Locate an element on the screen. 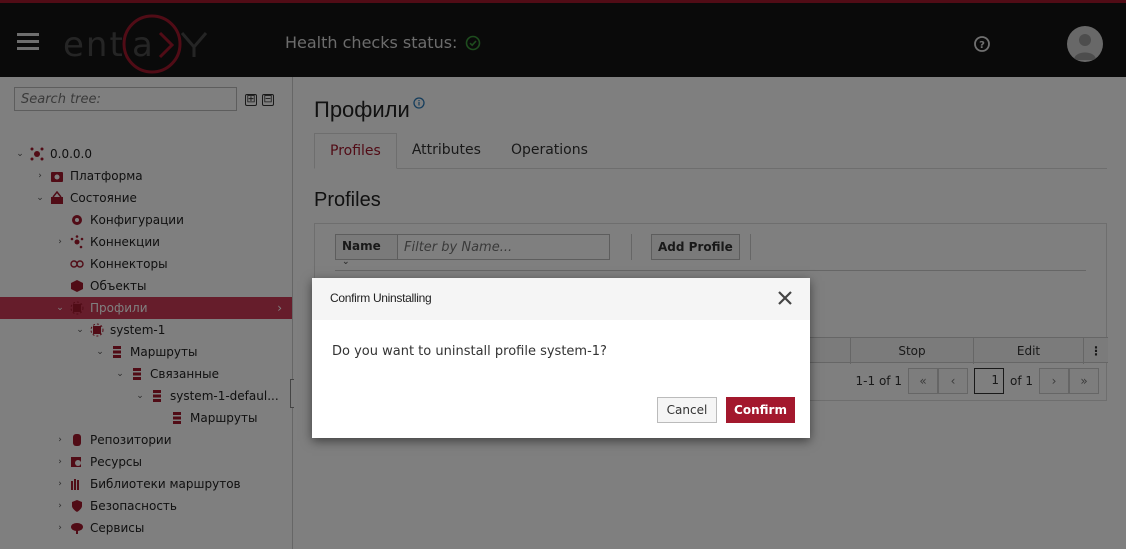 The image size is (1126, 549). cancel-button: Cancel is located at coordinates (687, 410).